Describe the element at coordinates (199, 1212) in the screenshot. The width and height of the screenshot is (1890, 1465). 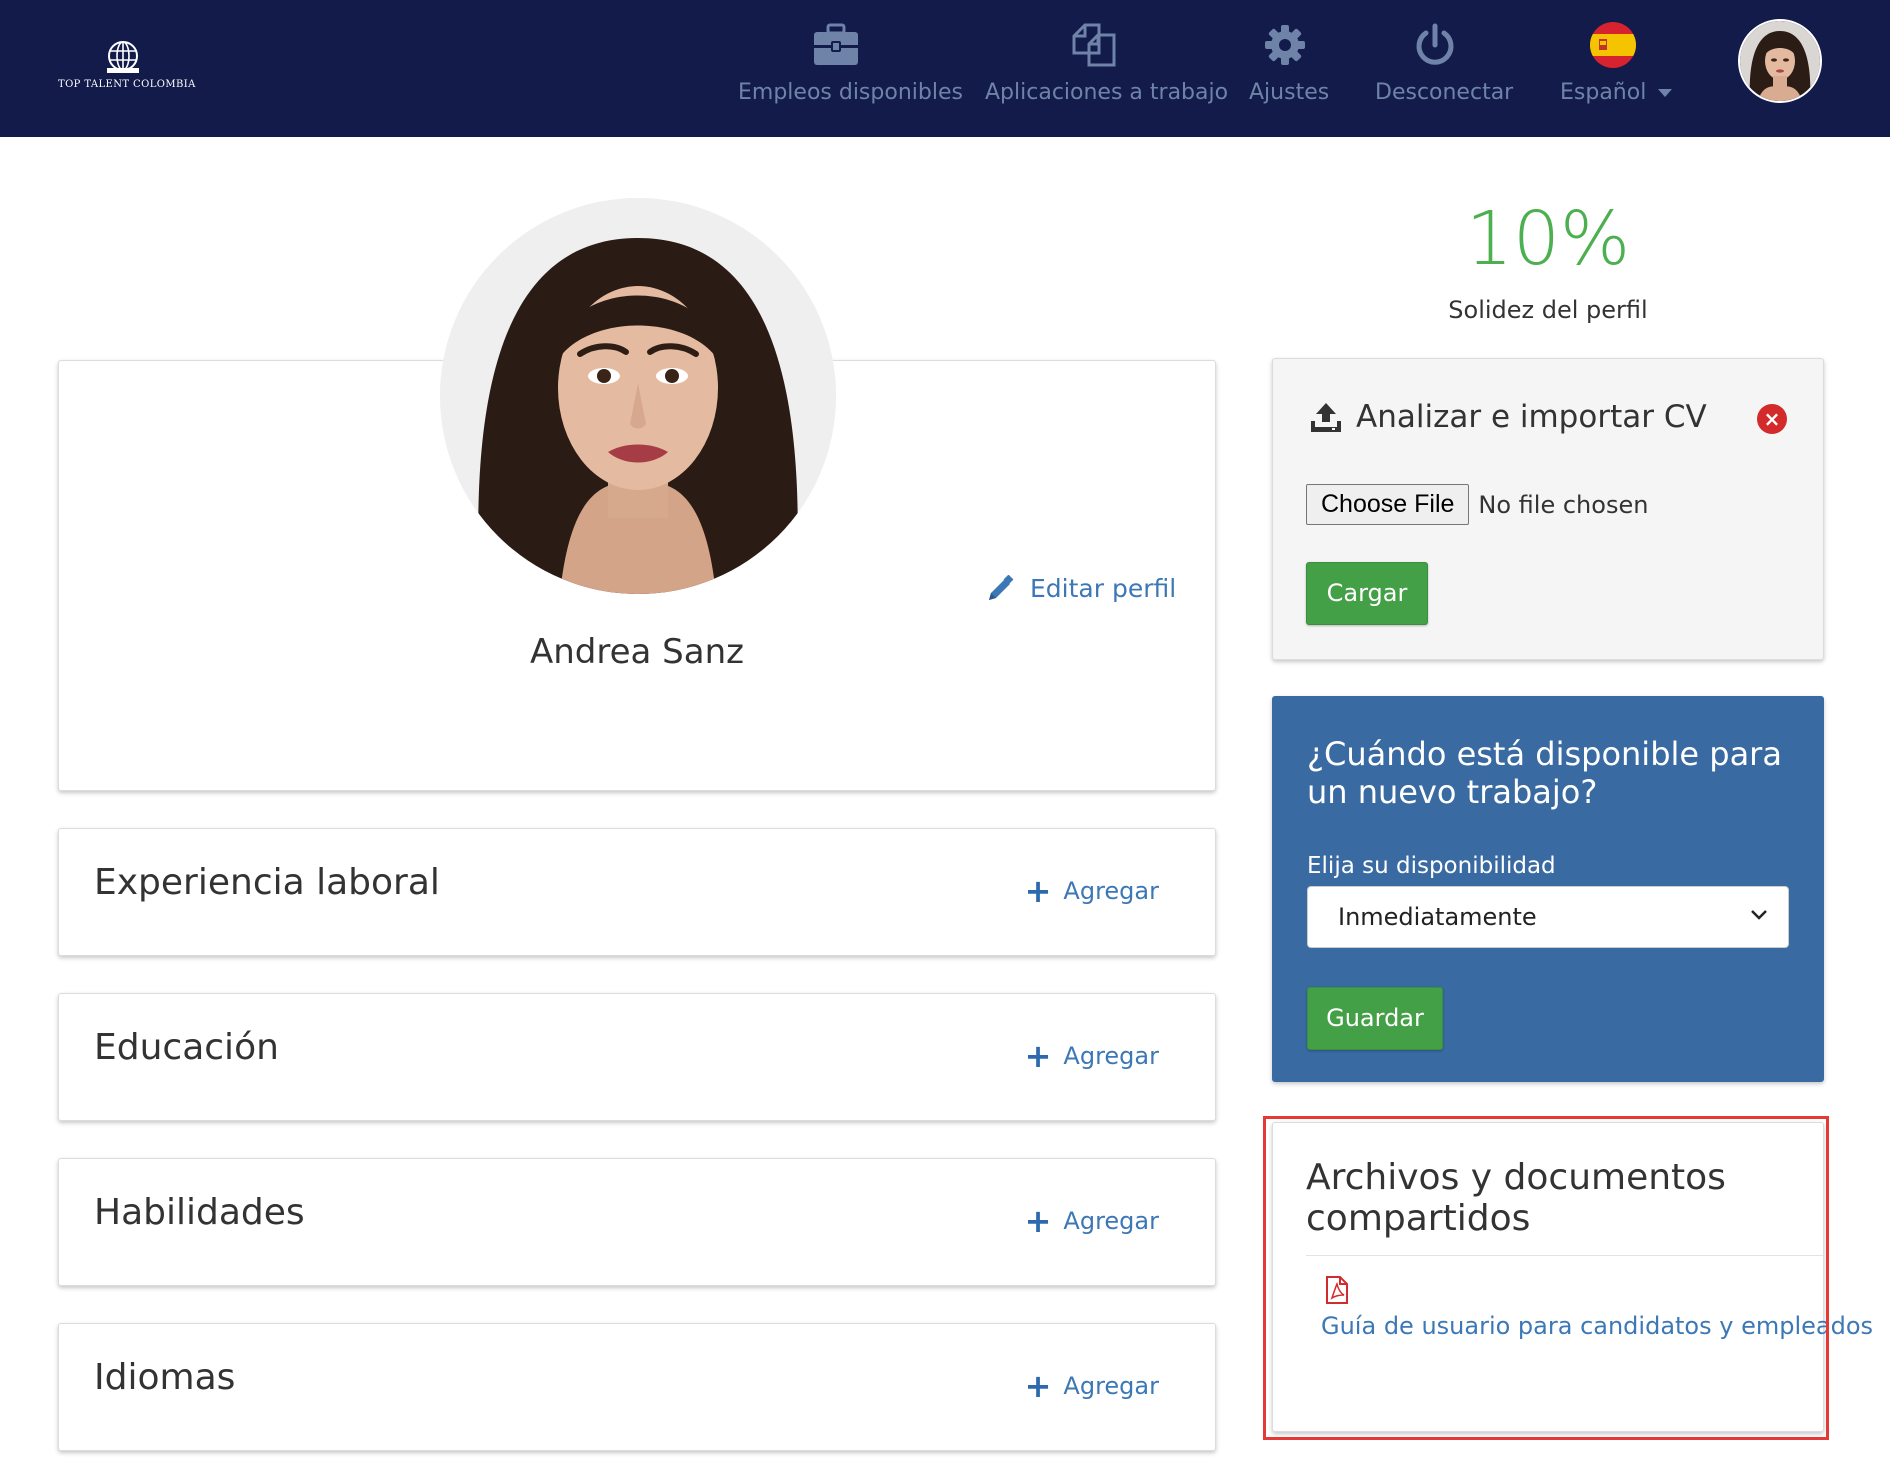
I see `section-title: Habilidades` at that location.